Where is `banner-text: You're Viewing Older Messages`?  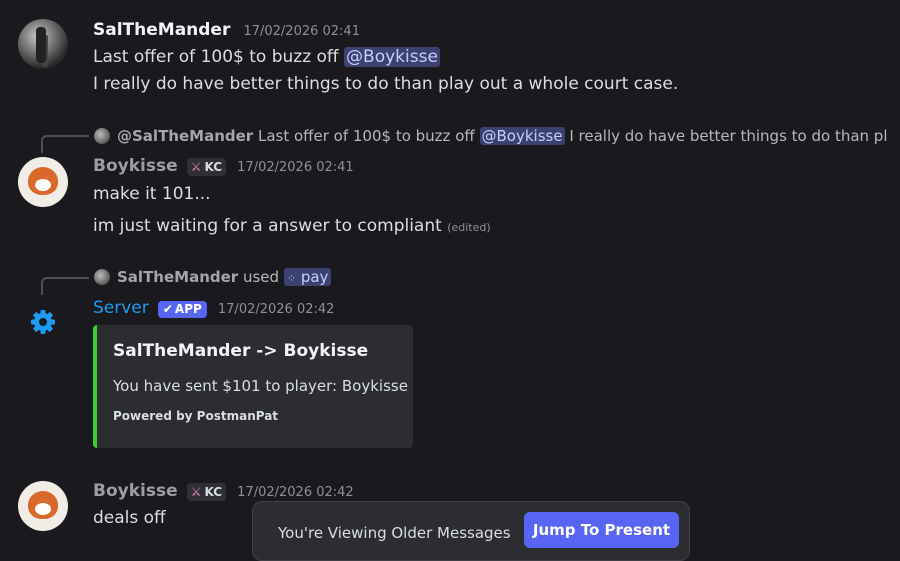 banner-text: You're Viewing Older Messages is located at coordinates (394, 533).